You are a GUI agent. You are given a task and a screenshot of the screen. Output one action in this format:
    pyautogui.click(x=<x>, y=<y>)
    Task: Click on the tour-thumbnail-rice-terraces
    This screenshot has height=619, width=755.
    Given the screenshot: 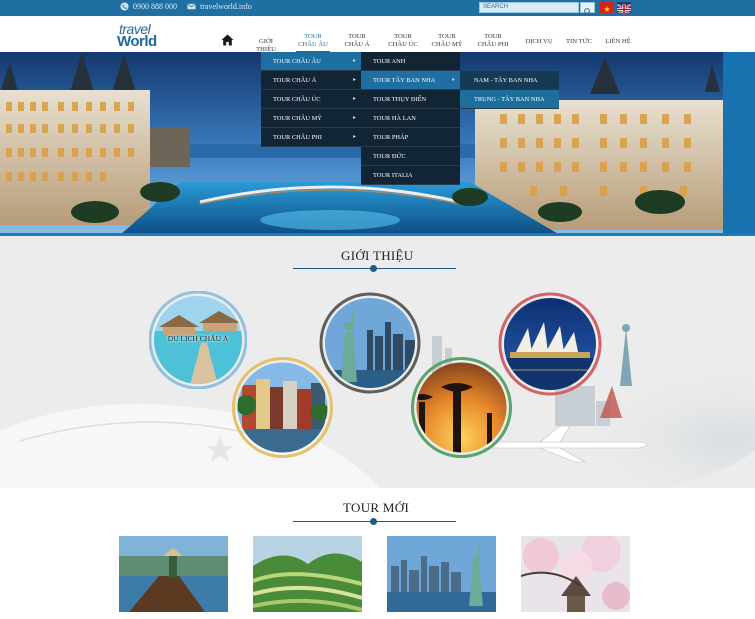 What is the action you would take?
    pyautogui.click(x=307, y=574)
    